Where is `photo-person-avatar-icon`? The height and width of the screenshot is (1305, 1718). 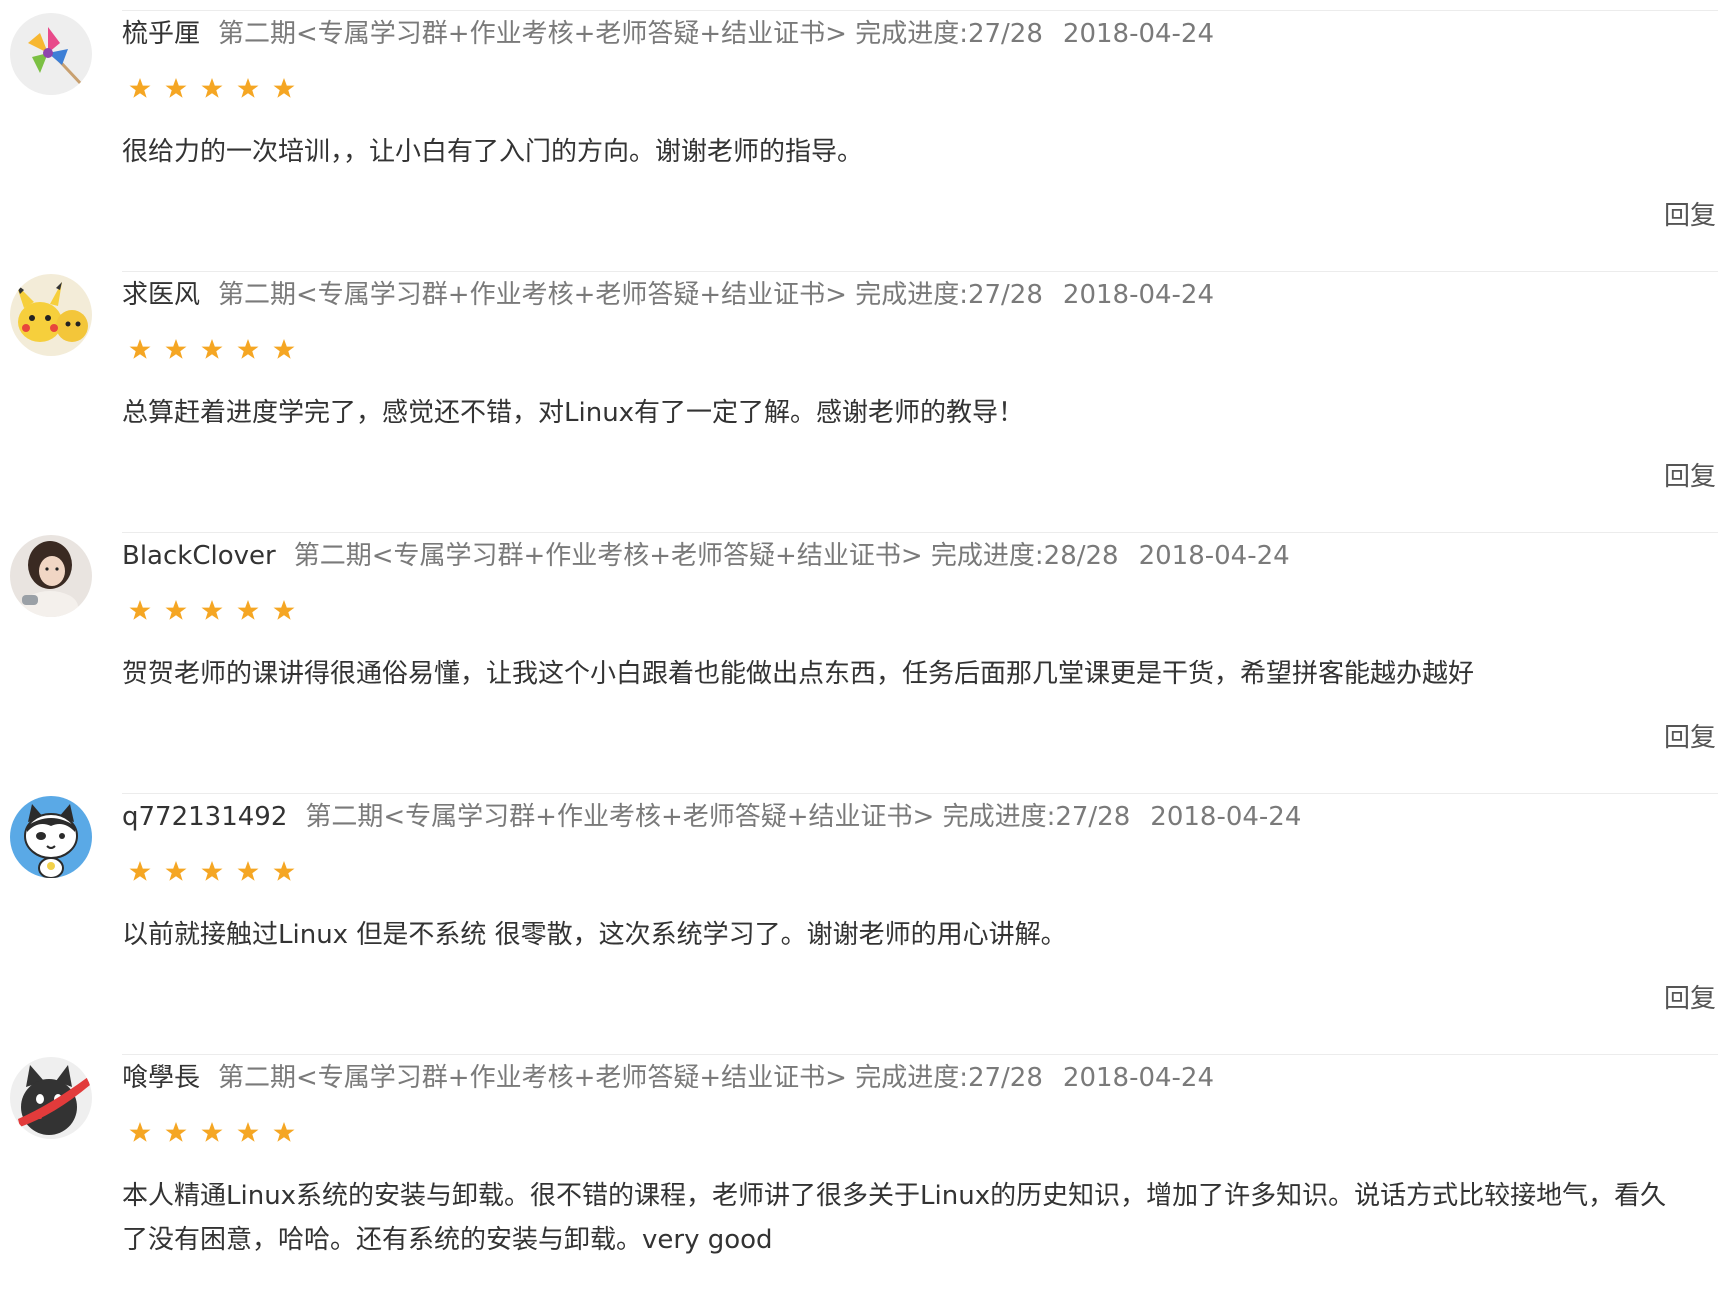
photo-person-avatar-icon is located at coordinates (51, 576).